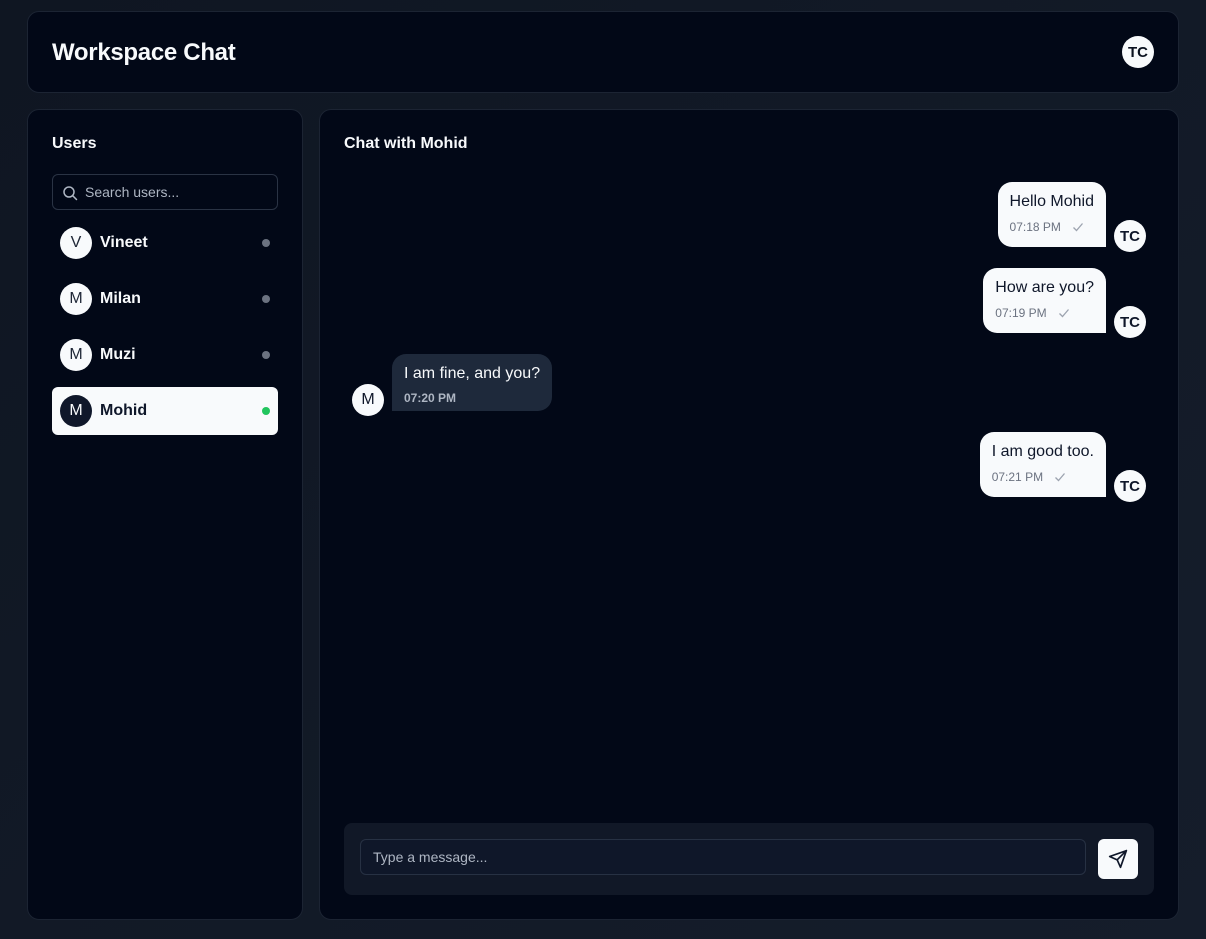 The height and width of the screenshot is (939, 1206). I want to click on message-bubble-outgoing: Hello Mohid 07:18 PM, so click(1051, 214).